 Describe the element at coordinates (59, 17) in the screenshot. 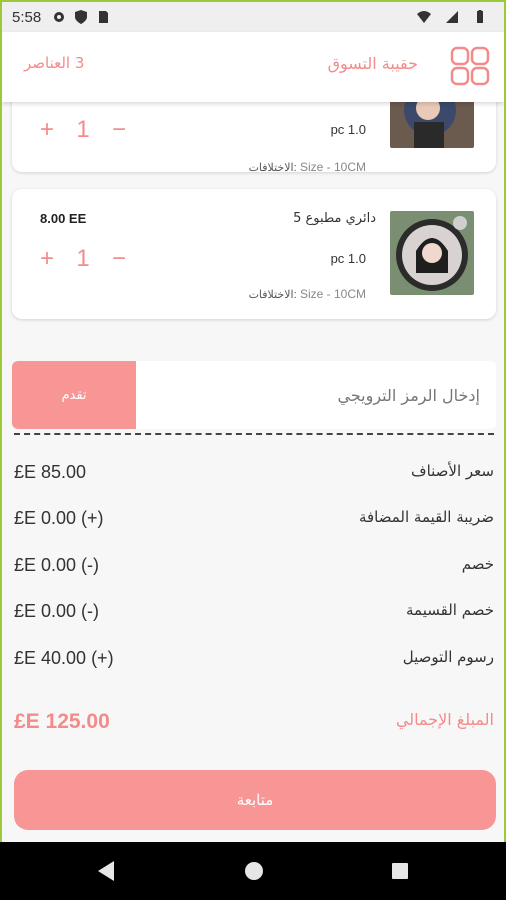

I see `settings-icon` at that location.